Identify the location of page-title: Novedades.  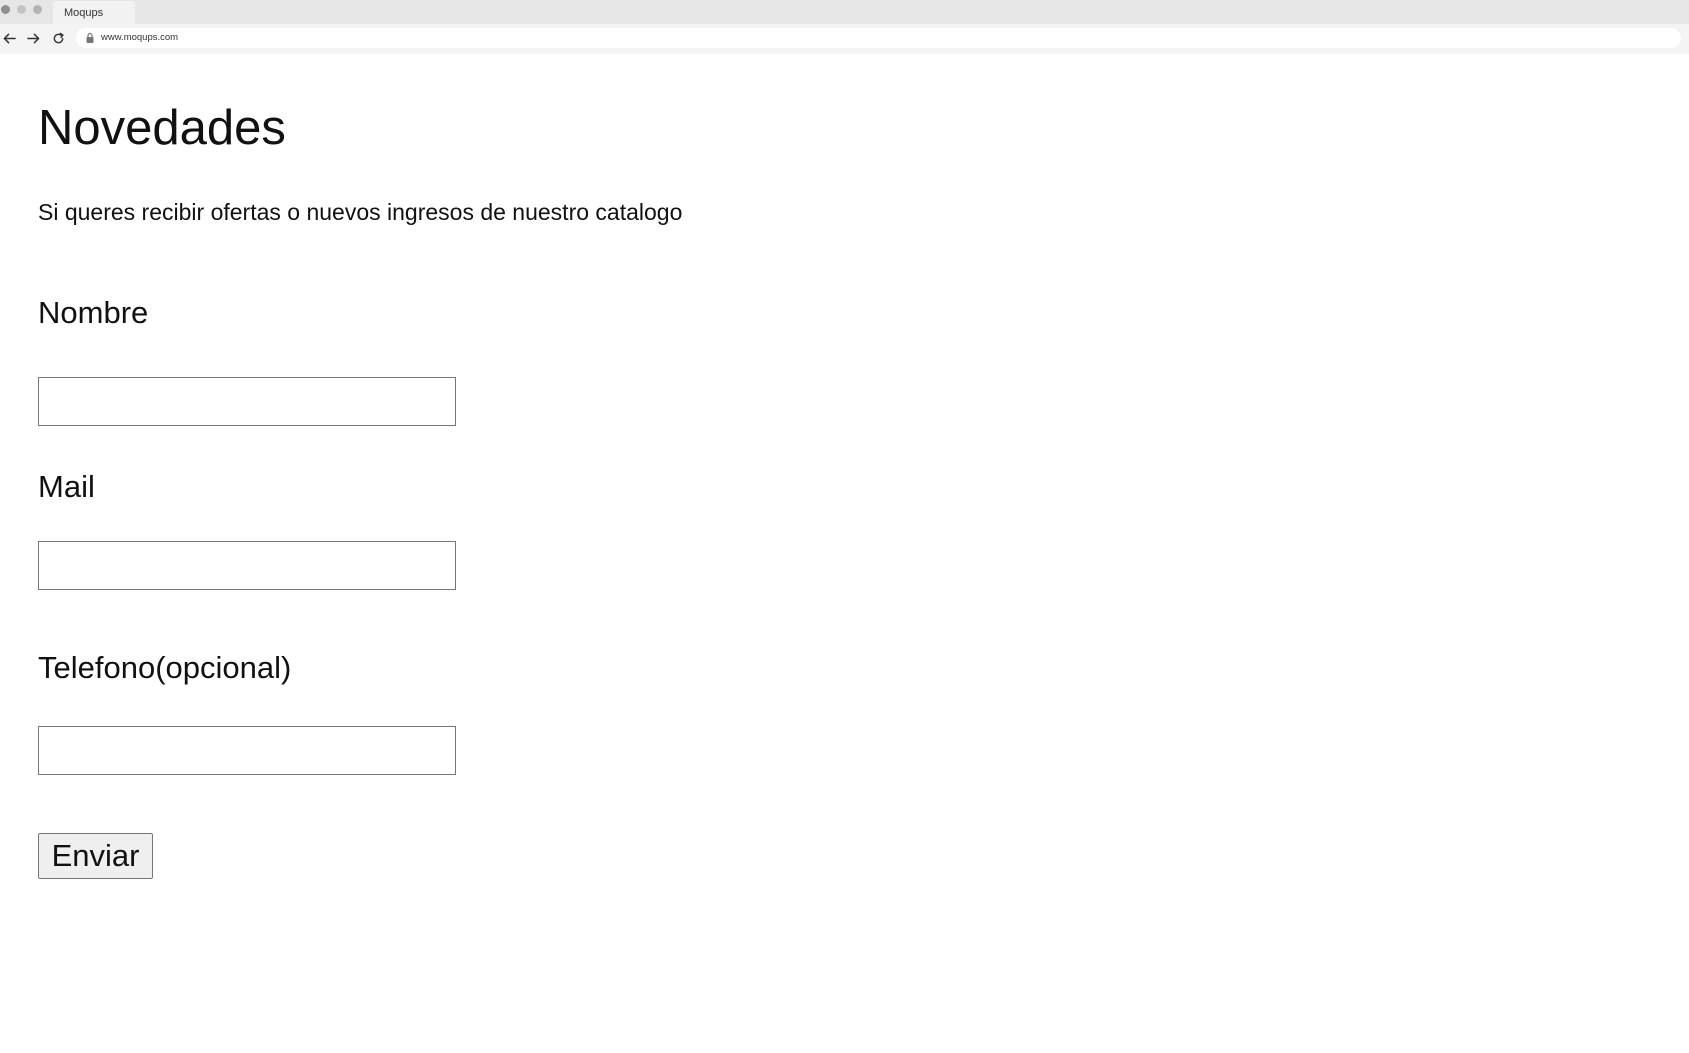
(162, 128).